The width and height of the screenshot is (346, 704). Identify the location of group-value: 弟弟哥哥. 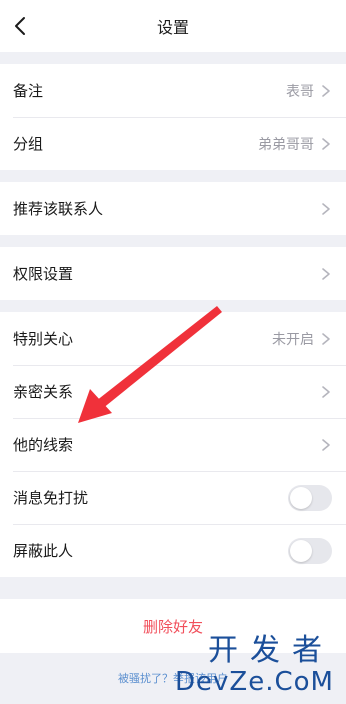
(286, 144).